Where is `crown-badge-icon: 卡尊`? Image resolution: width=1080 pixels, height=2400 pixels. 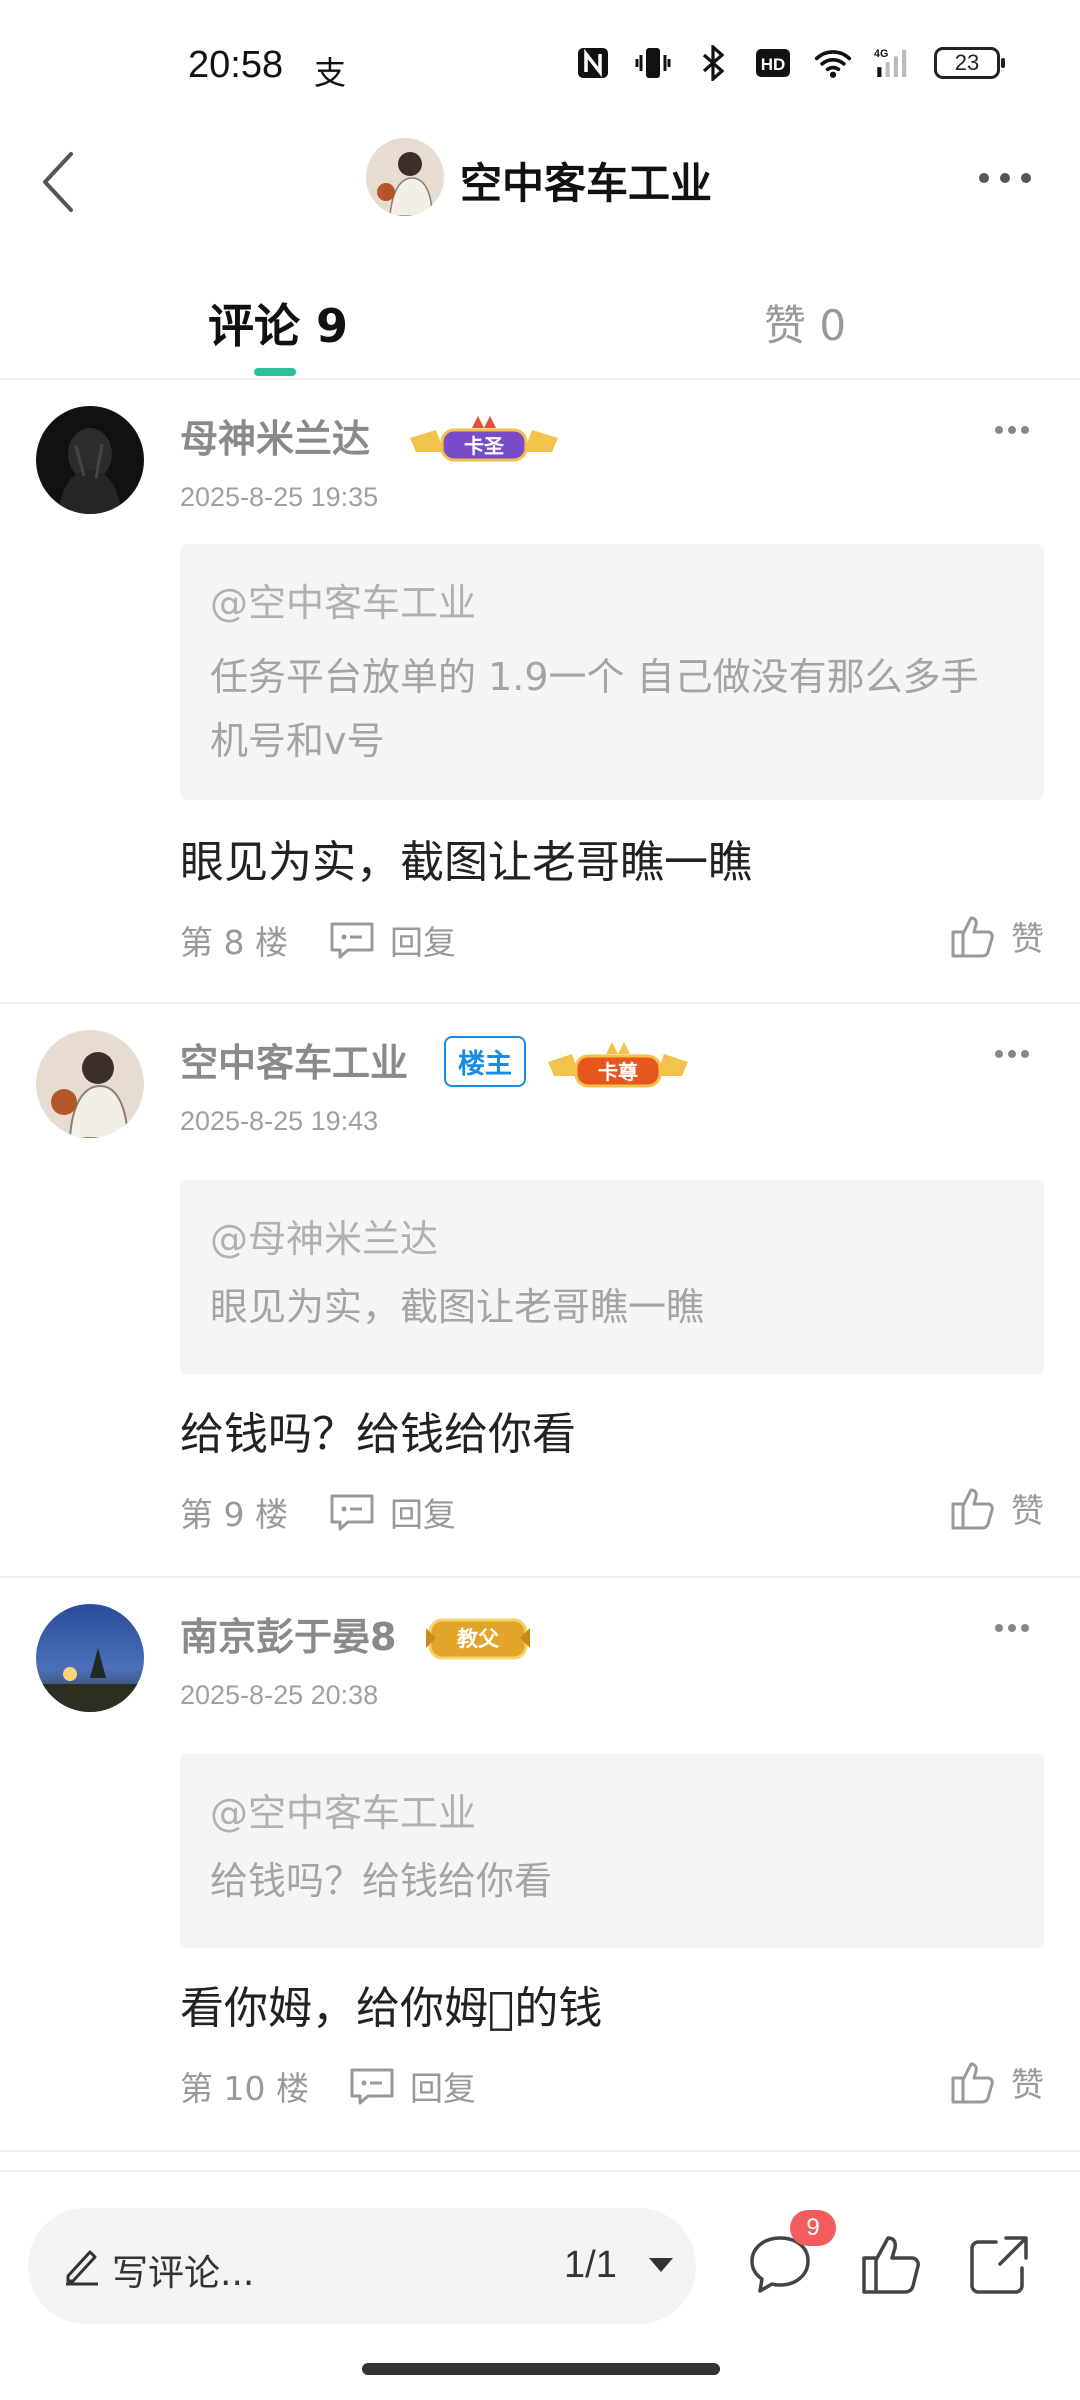 crown-badge-icon: 卡尊 is located at coordinates (618, 1065).